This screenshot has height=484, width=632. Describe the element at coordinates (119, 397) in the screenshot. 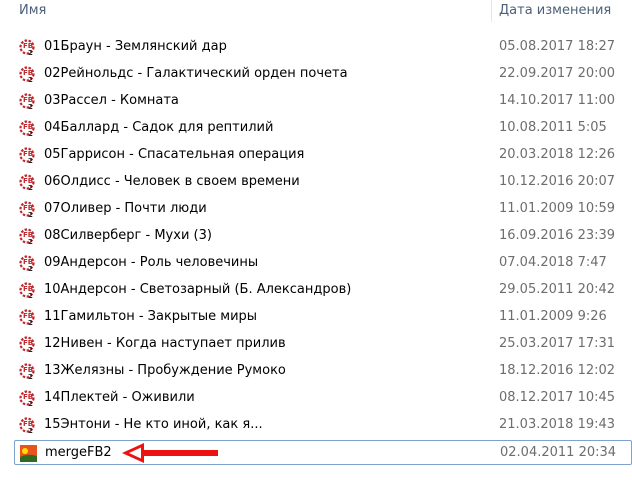

I see `file-name: 14Плектей - Оживили` at that location.